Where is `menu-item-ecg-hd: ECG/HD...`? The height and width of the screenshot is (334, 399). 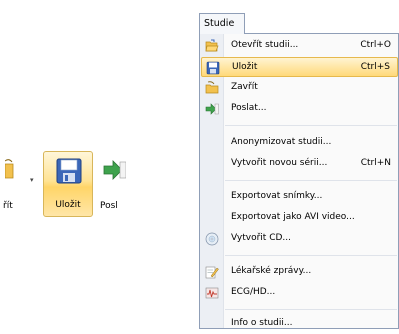
menu-item-ecg-hd: ECG/HD... is located at coordinates (299, 293).